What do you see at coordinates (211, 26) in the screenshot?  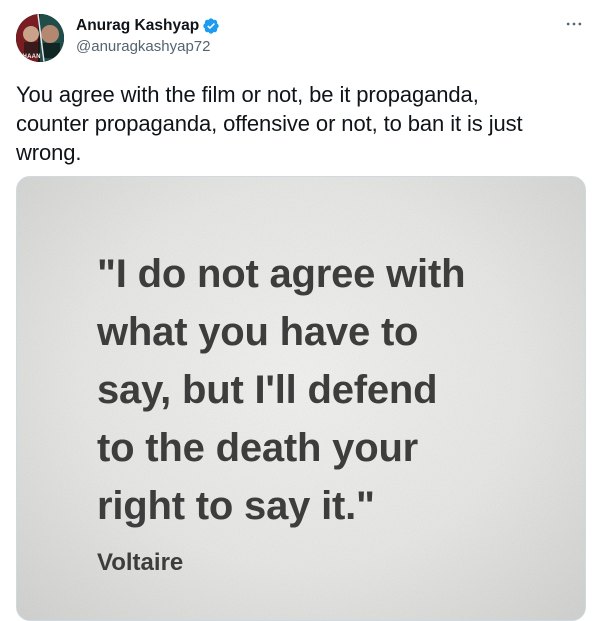 I see `verified-badge-icon` at bounding box center [211, 26].